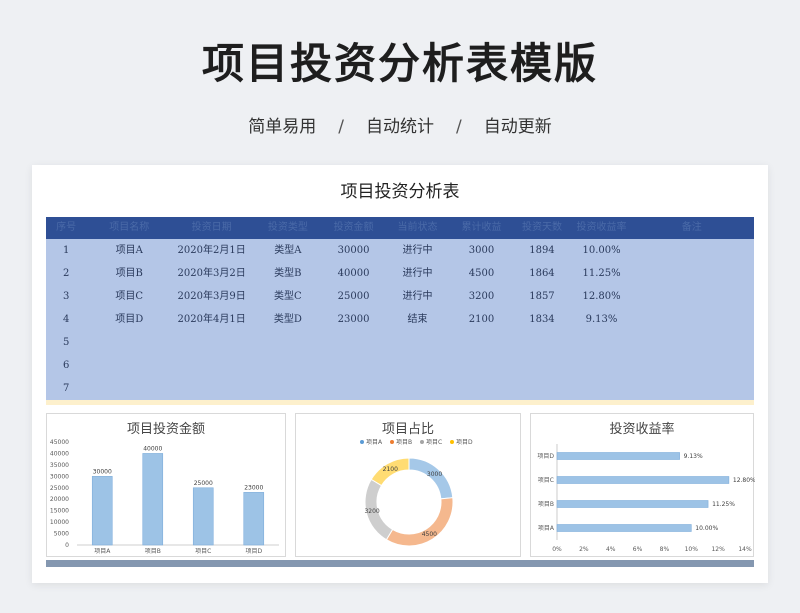 The height and width of the screenshot is (613, 800). What do you see at coordinates (602, 296) in the screenshot?
I see `cell-col-rate: 12.80%` at bounding box center [602, 296].